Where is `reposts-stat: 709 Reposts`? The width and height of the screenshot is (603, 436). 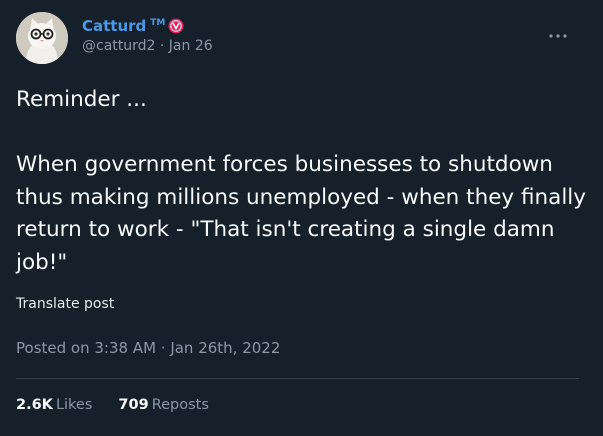
reposts-stat: 709 Reposts is located at coordinates (163, 405).